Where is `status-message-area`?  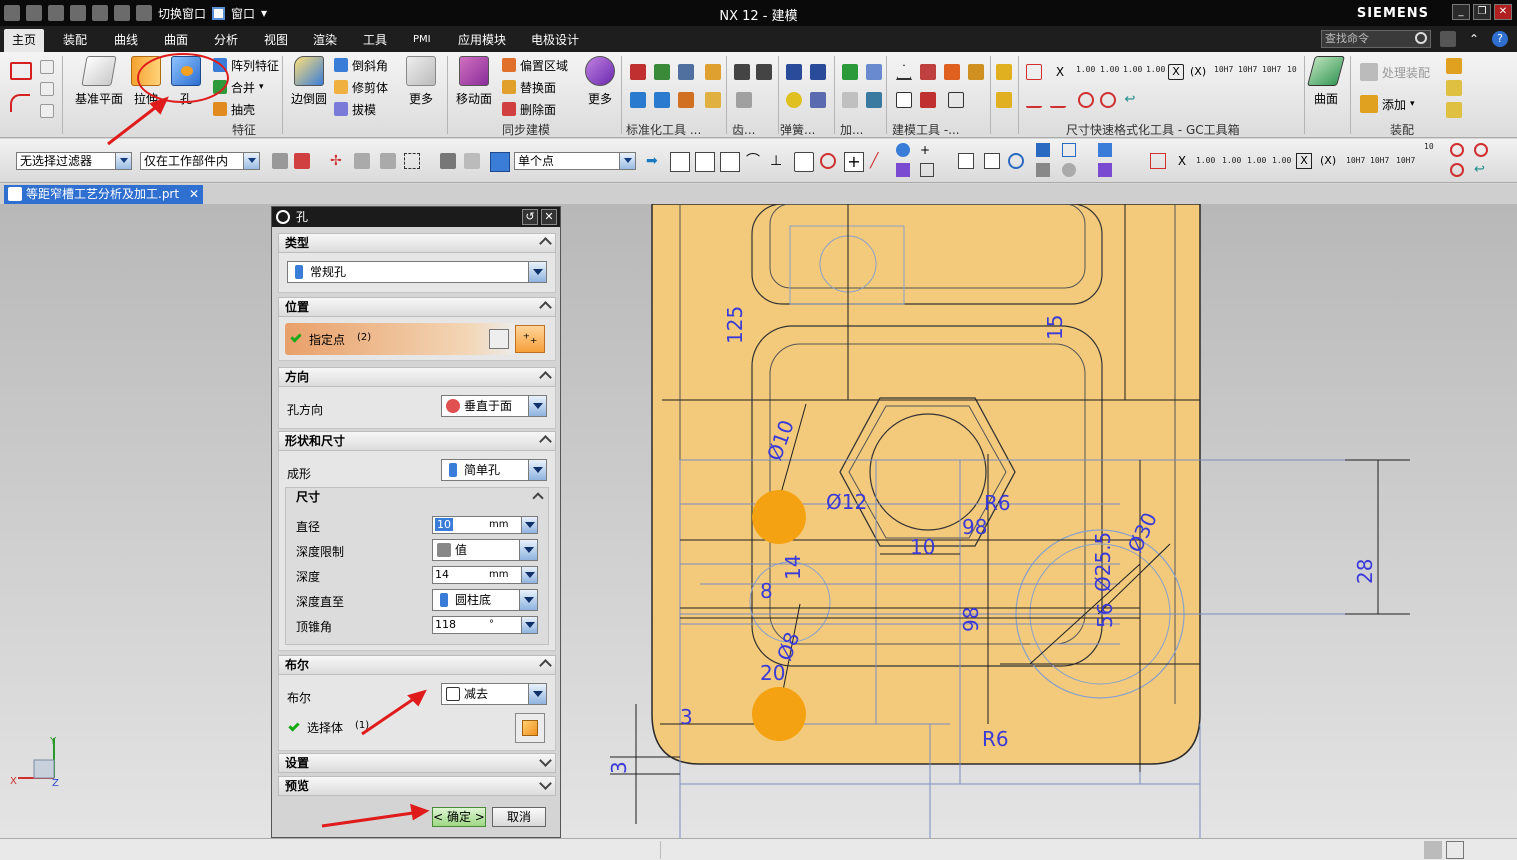 status-message-area is located at coordinates (1040, 850).